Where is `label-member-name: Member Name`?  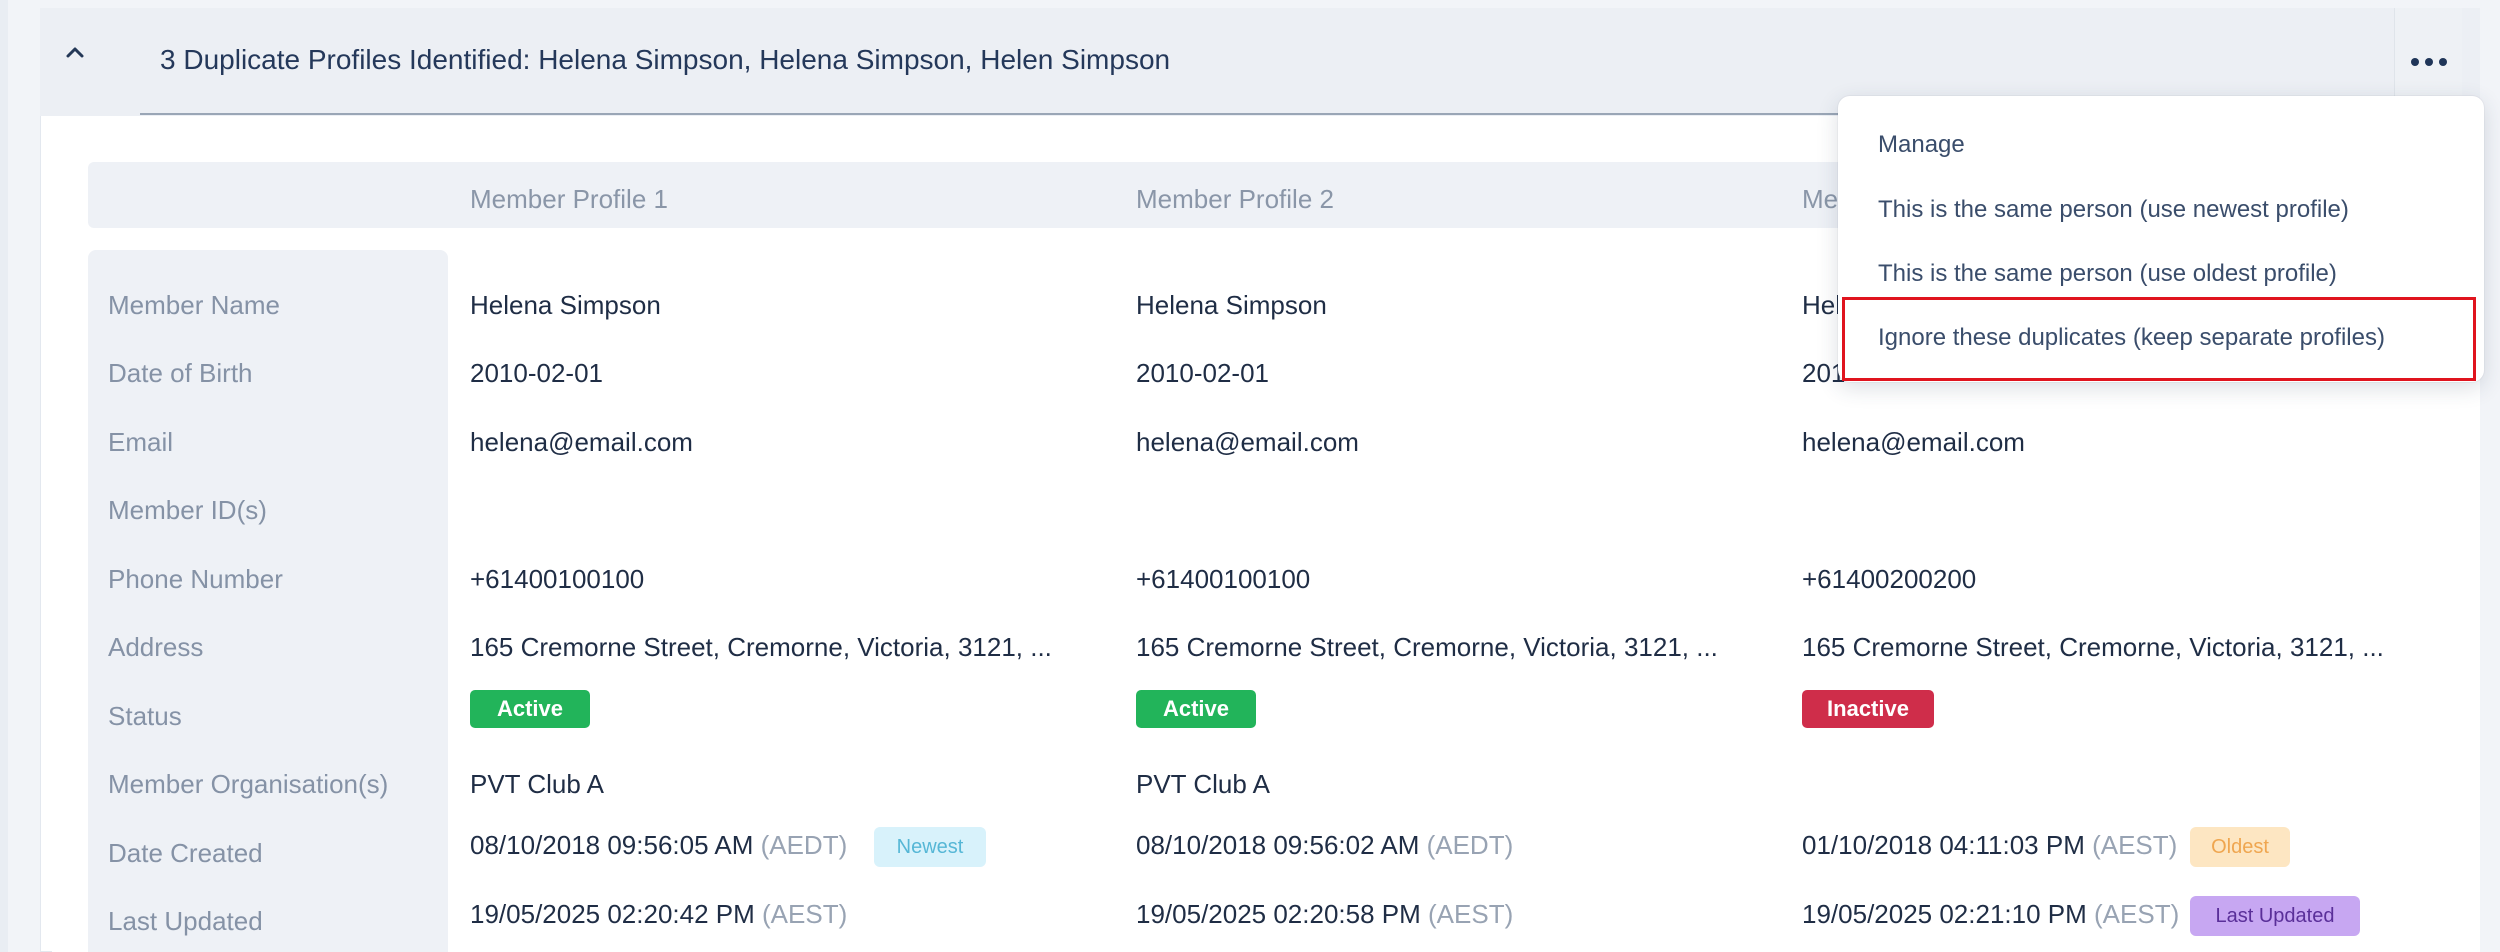 label-member-name: Member Name is located at coordinates (194, 305).